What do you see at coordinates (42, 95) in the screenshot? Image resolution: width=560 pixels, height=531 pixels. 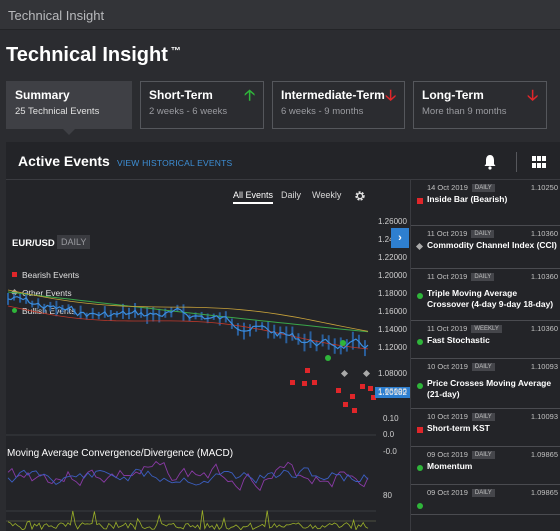 I see `tab-title: Summary` at bounding box center [42, 95].